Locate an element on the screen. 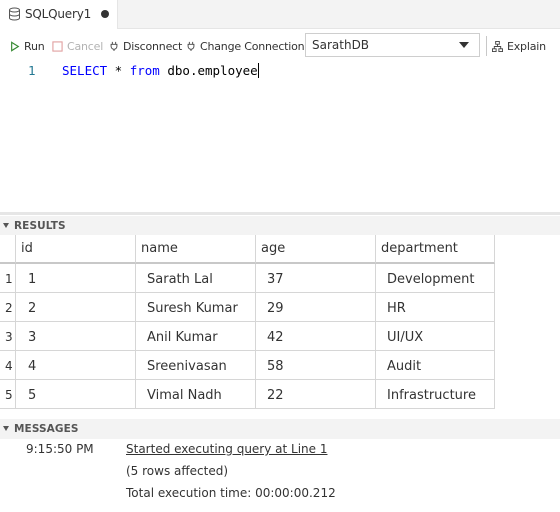 The width and height of the screenshot is (560, 512). row-number: 5 is located at coordinates (8, 394).